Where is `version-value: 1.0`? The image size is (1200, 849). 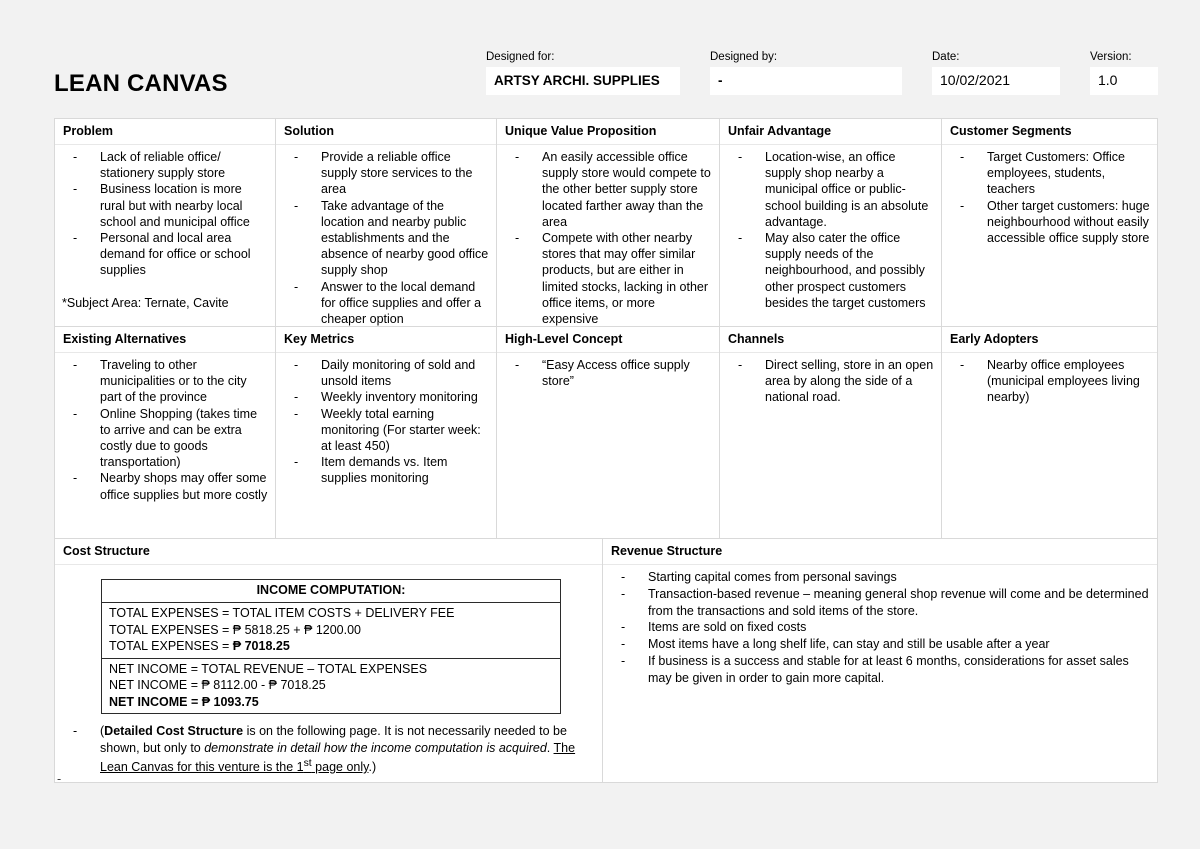
version-value: 1.0 is located at coordinates (1124, 81).